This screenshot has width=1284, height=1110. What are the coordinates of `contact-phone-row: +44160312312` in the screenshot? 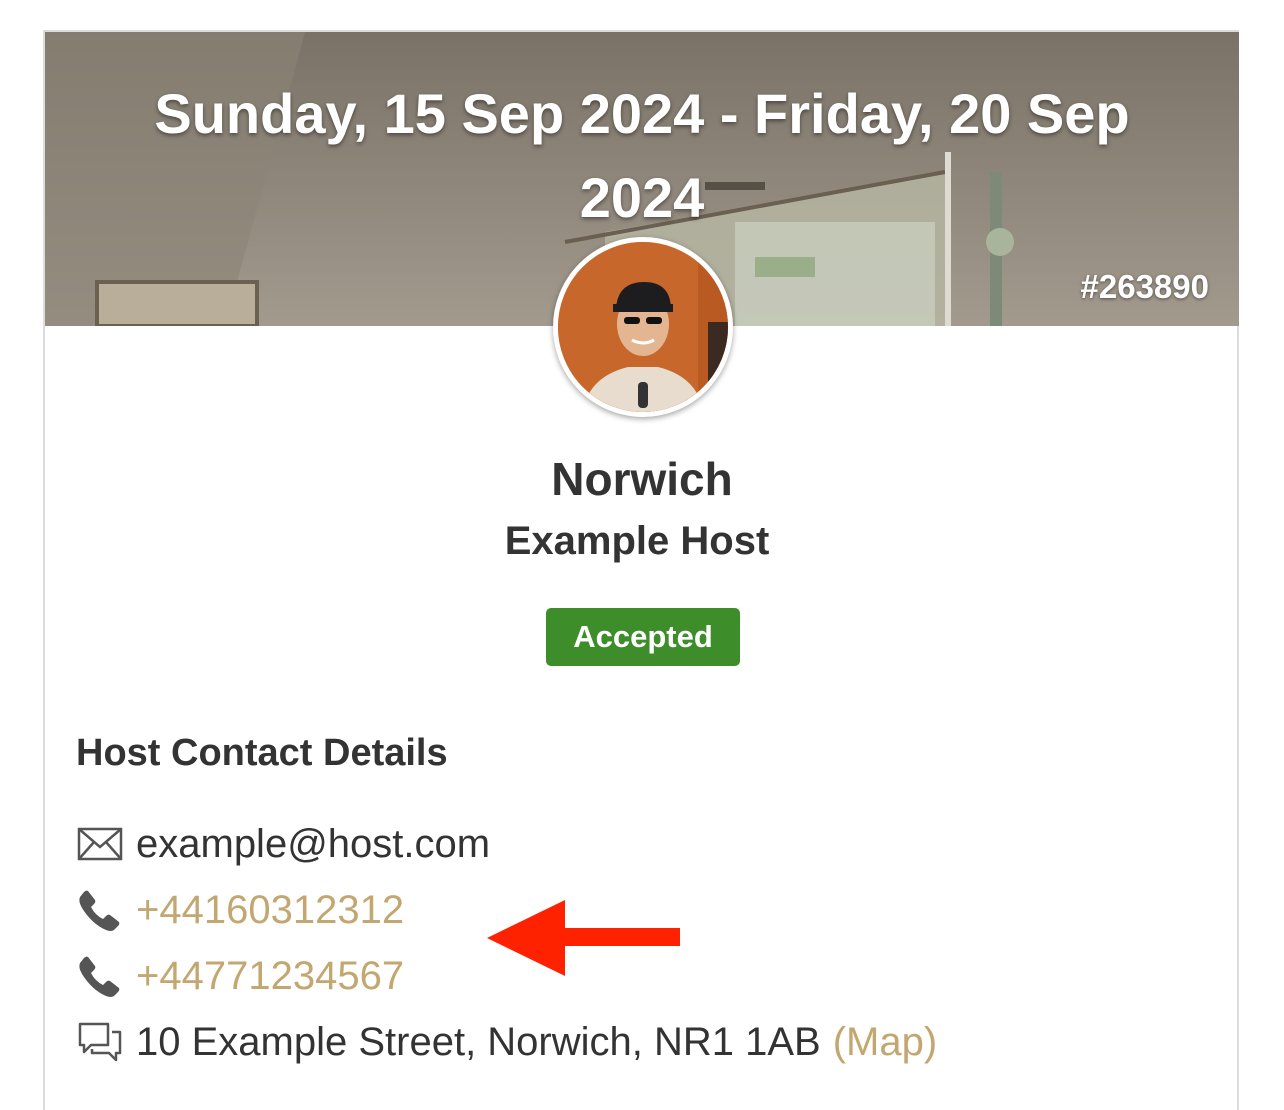 It's located at (240, 910).